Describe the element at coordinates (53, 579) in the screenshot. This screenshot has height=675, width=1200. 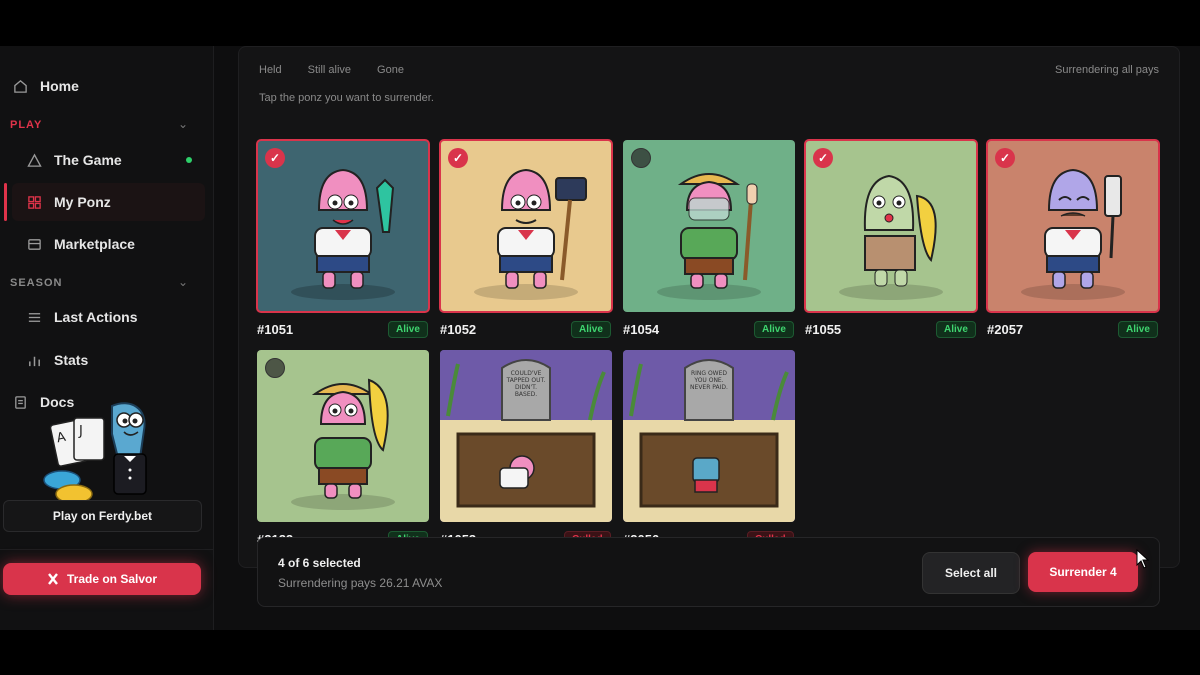
I see `salvor-logo-icon` at that location.